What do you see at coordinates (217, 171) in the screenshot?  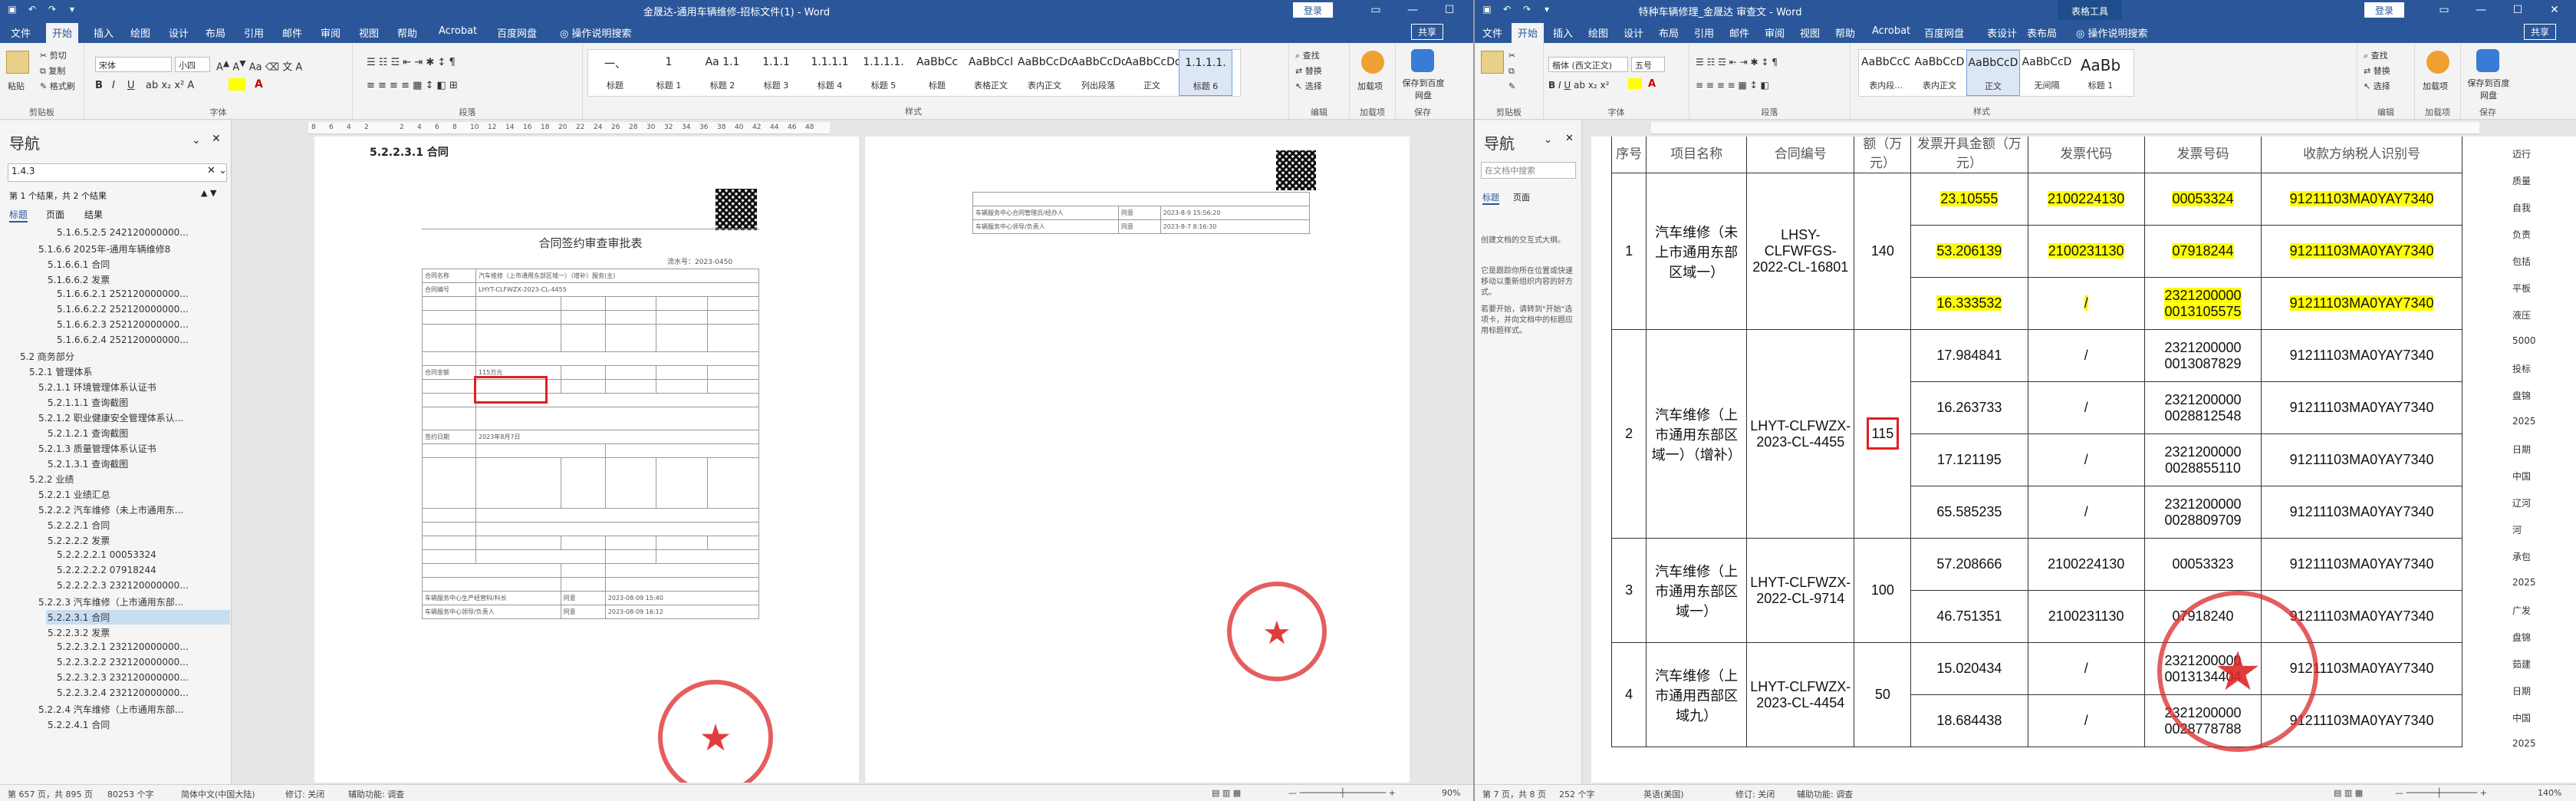 I see `clear-search-icon: ✕ ⌄` at bounding box center [217, 171].